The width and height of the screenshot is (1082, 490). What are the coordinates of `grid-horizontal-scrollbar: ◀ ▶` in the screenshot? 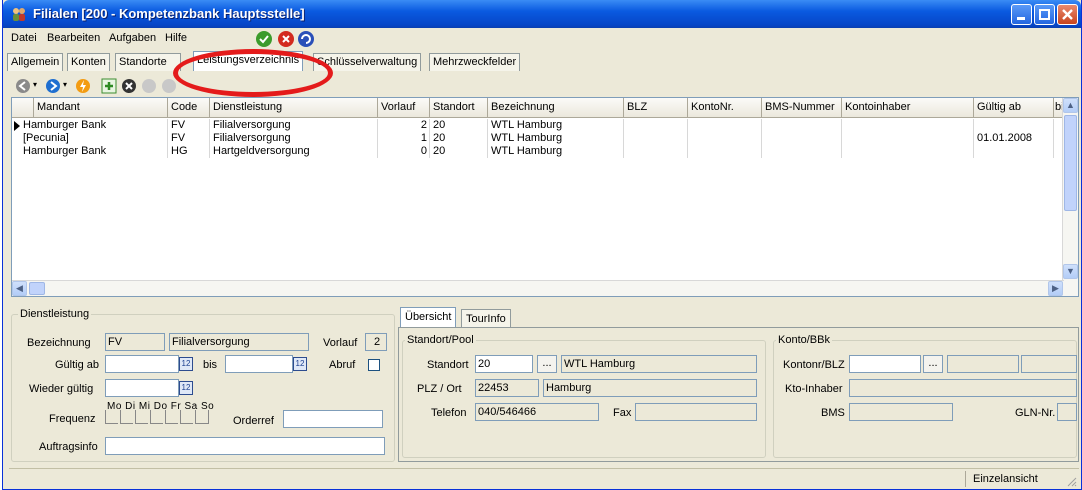 It's located at (538, 288).